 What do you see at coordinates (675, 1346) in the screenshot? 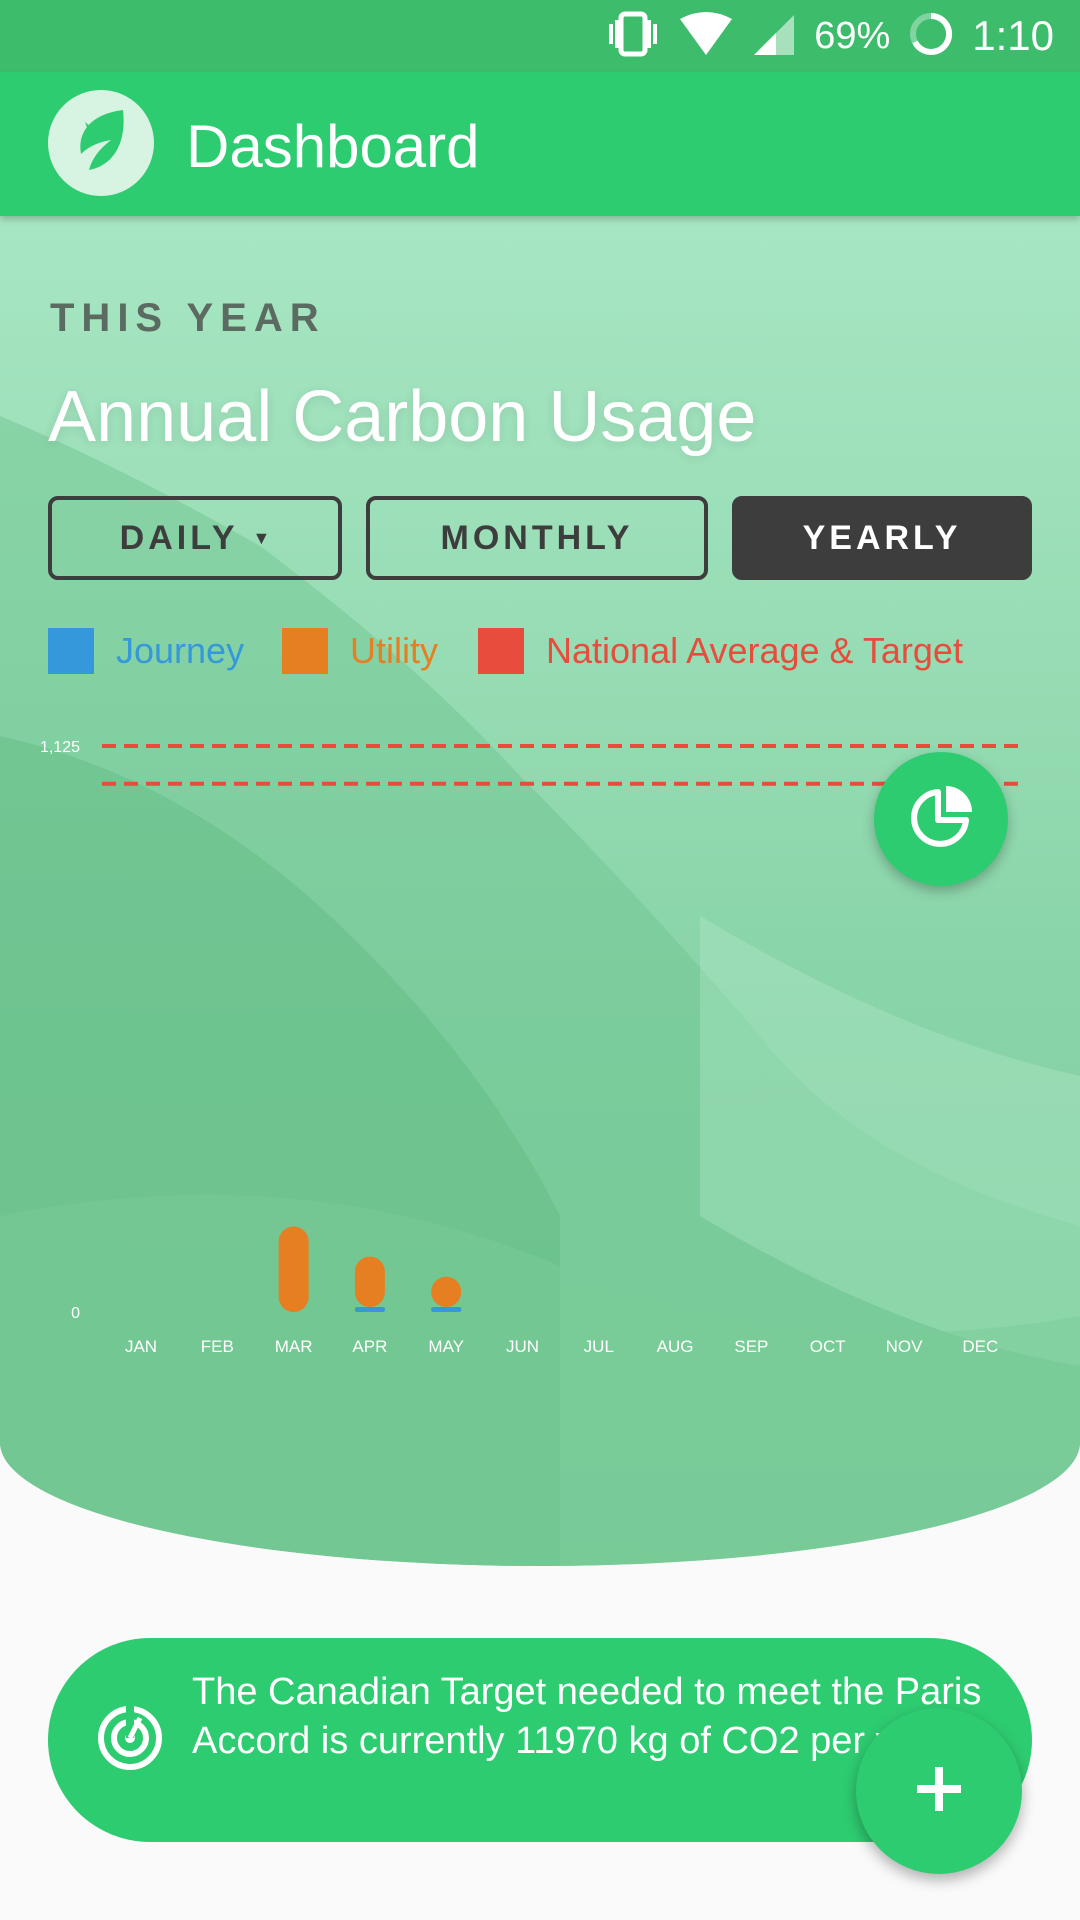
I see `x-tick-label: AUG` at bounding box center [675, 1346].